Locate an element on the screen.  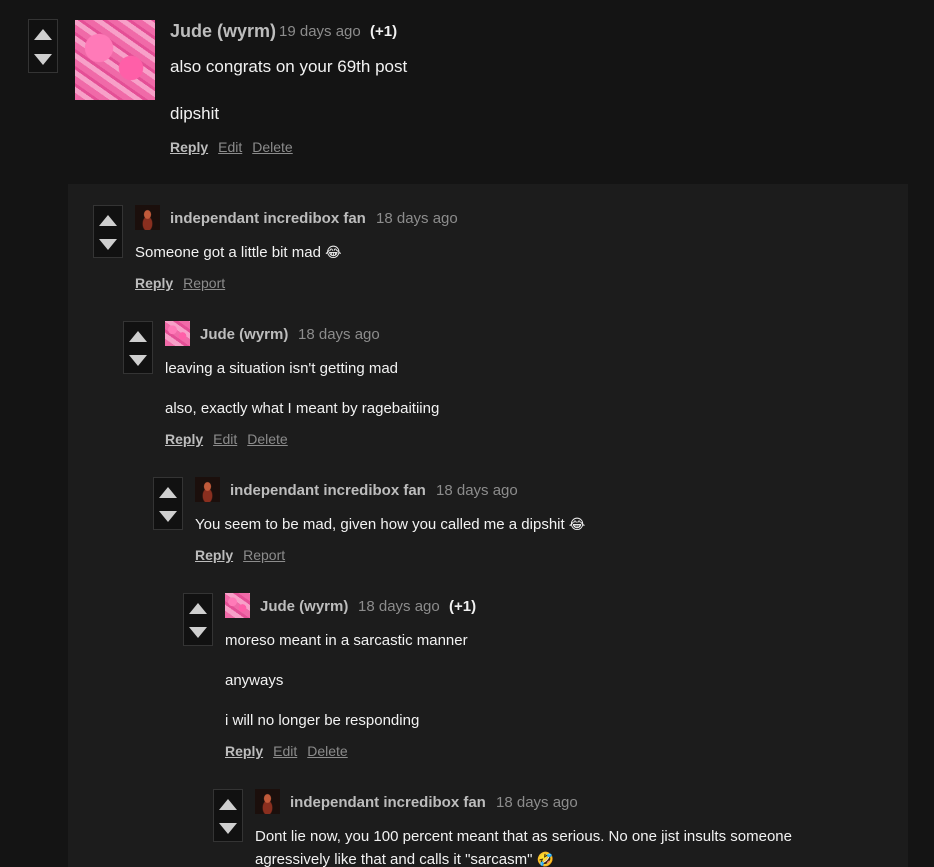
comment-text: Someone got a little bit mad is located at coordinates (228, 252).